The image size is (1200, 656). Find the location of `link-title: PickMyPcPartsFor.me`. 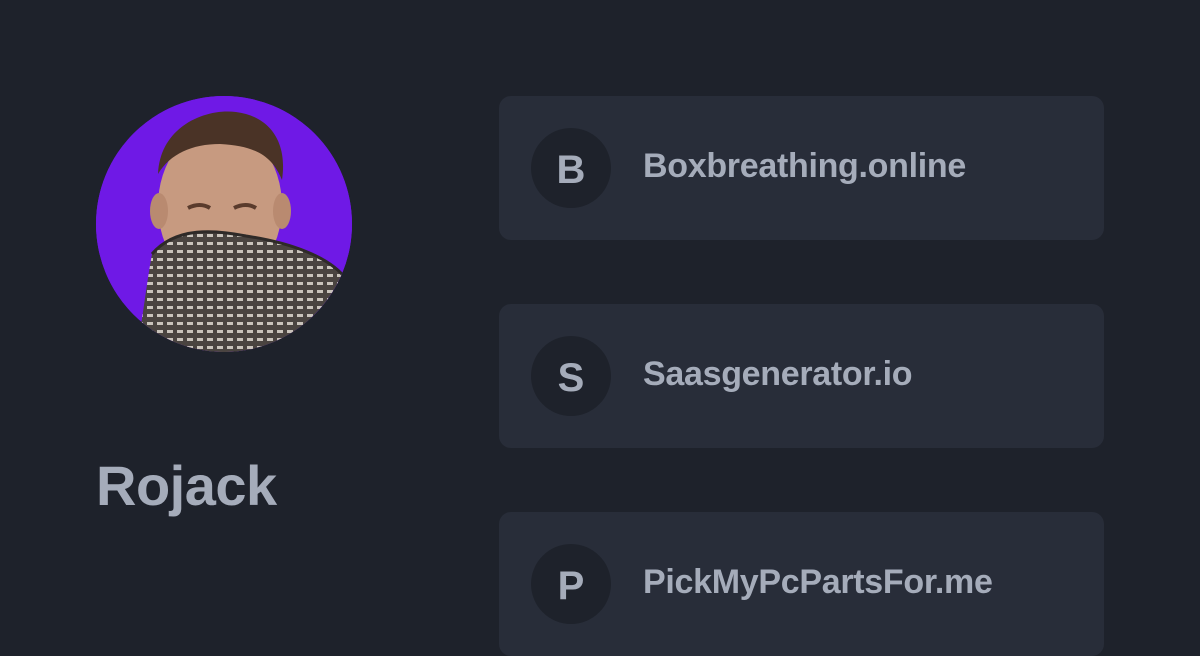

link-title: PickMyPcPartsFor.me is located at coordinates (818, 582).